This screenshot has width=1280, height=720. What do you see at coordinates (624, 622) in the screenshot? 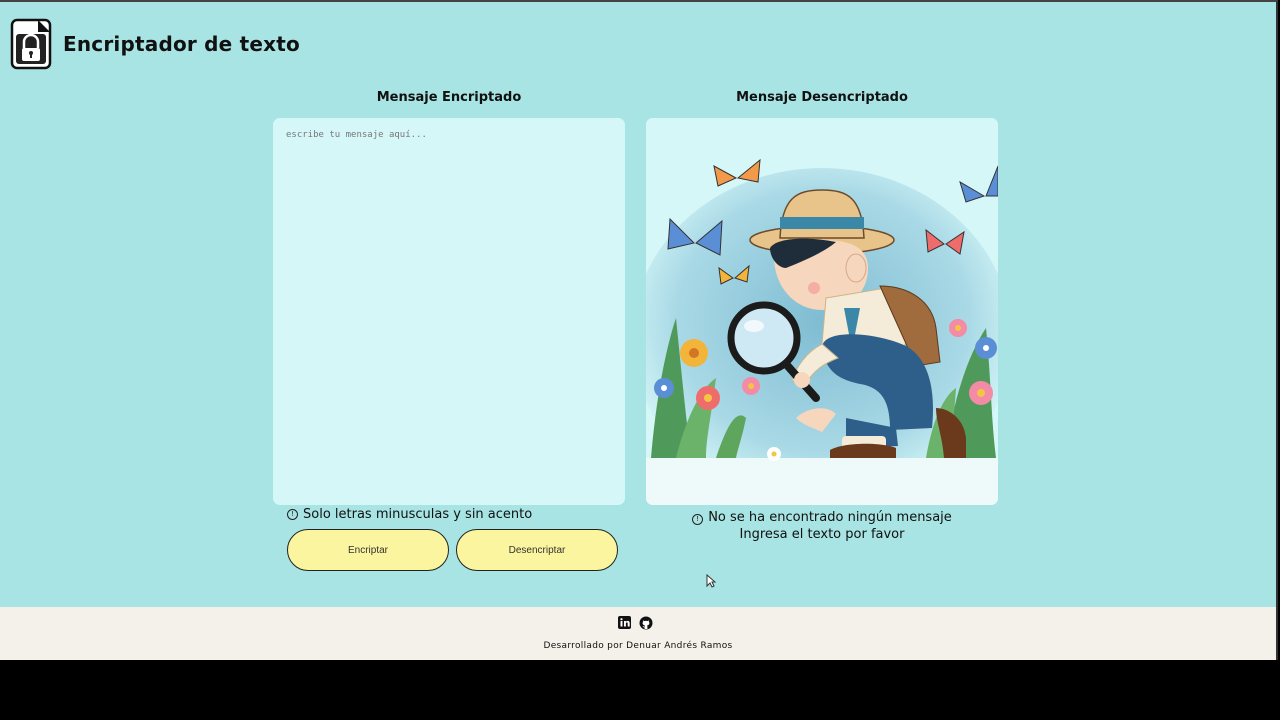
I see `linkedin-icon` at bounding box center [624, 622].